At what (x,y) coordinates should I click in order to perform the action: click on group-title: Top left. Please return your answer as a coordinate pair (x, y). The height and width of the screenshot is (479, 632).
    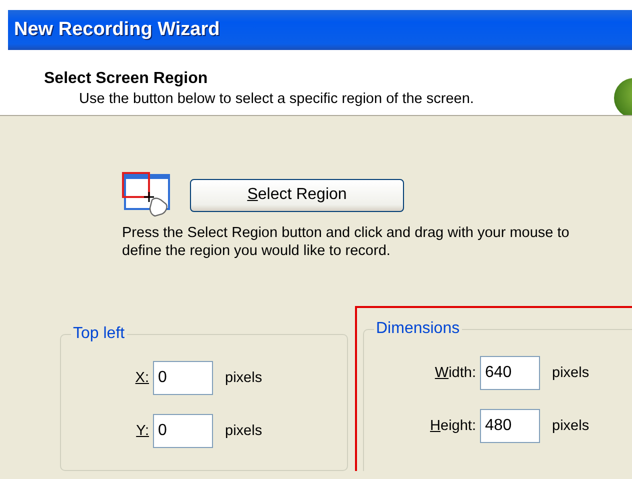
    Looking at the image, I should click on (99, 334).